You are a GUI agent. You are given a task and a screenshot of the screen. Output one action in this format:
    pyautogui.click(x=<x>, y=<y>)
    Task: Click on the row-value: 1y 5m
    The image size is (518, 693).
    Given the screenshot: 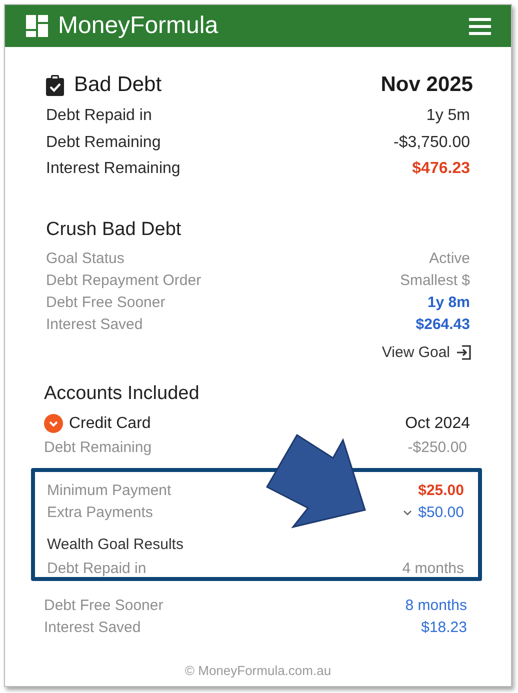 What is the action you would take?
    pyautogui.click(x=448, y=116)
    